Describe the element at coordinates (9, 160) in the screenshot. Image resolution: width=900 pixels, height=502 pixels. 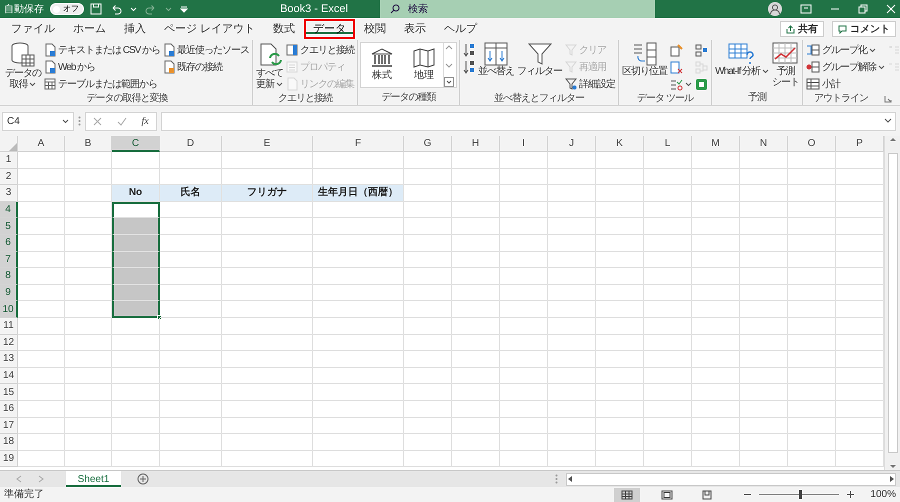
I see `row-header: 1` at that location.